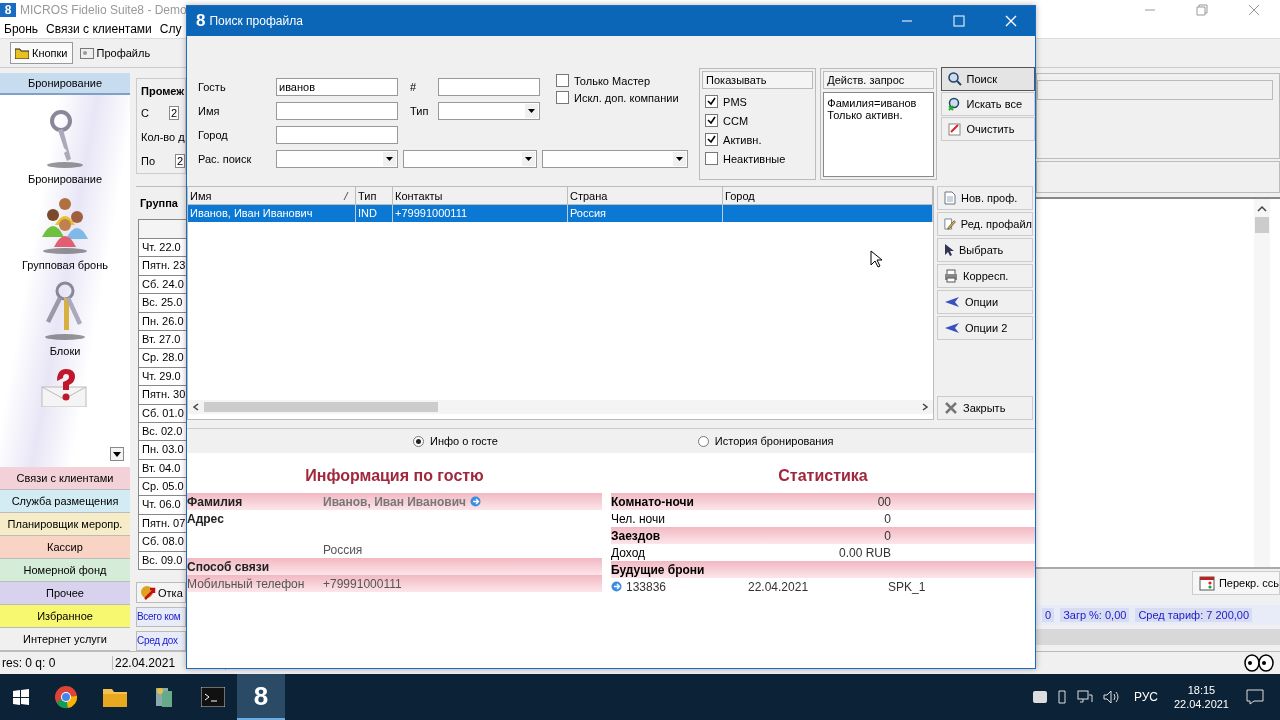 This screenshot has width=1280, height=720. Describe the element at coordinates (1201, 690) in the screenshot. I see `clock-time: 18:15` at that location.